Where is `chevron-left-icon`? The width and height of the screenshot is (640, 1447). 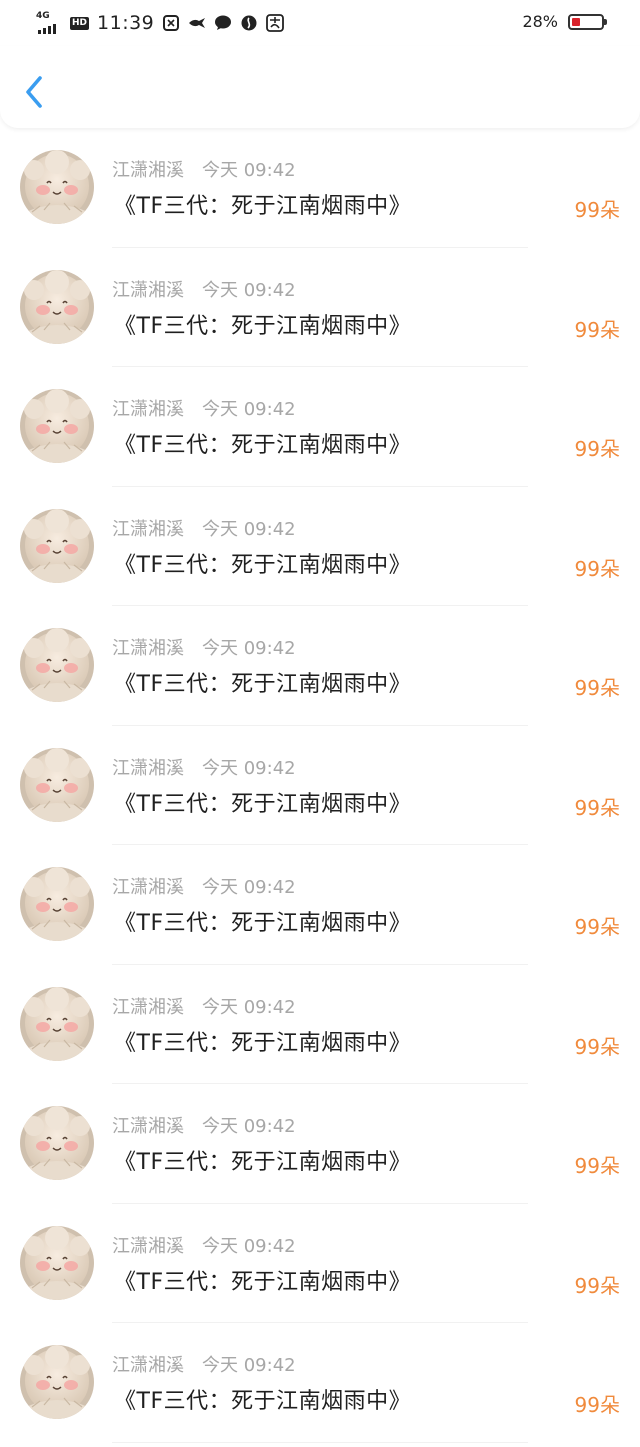 chevron-left-icon is located at coordinates (34, 92).